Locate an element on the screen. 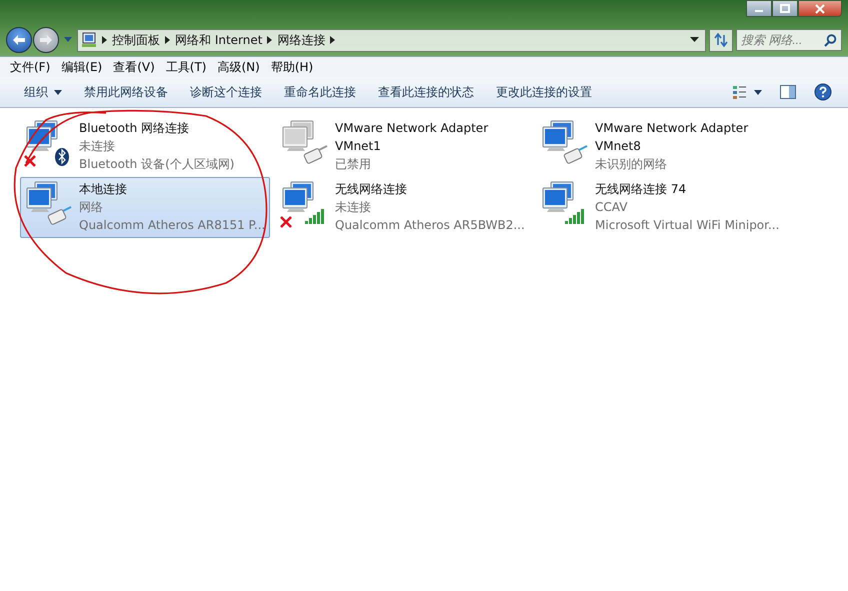 This screenshot has width=848, height=591. breadcrumb: 控制面板 is located at coordinates (136, 40).